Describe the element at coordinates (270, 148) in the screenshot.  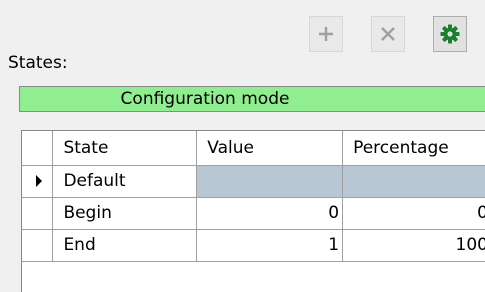
I see `column-header-value: Value` at that location.